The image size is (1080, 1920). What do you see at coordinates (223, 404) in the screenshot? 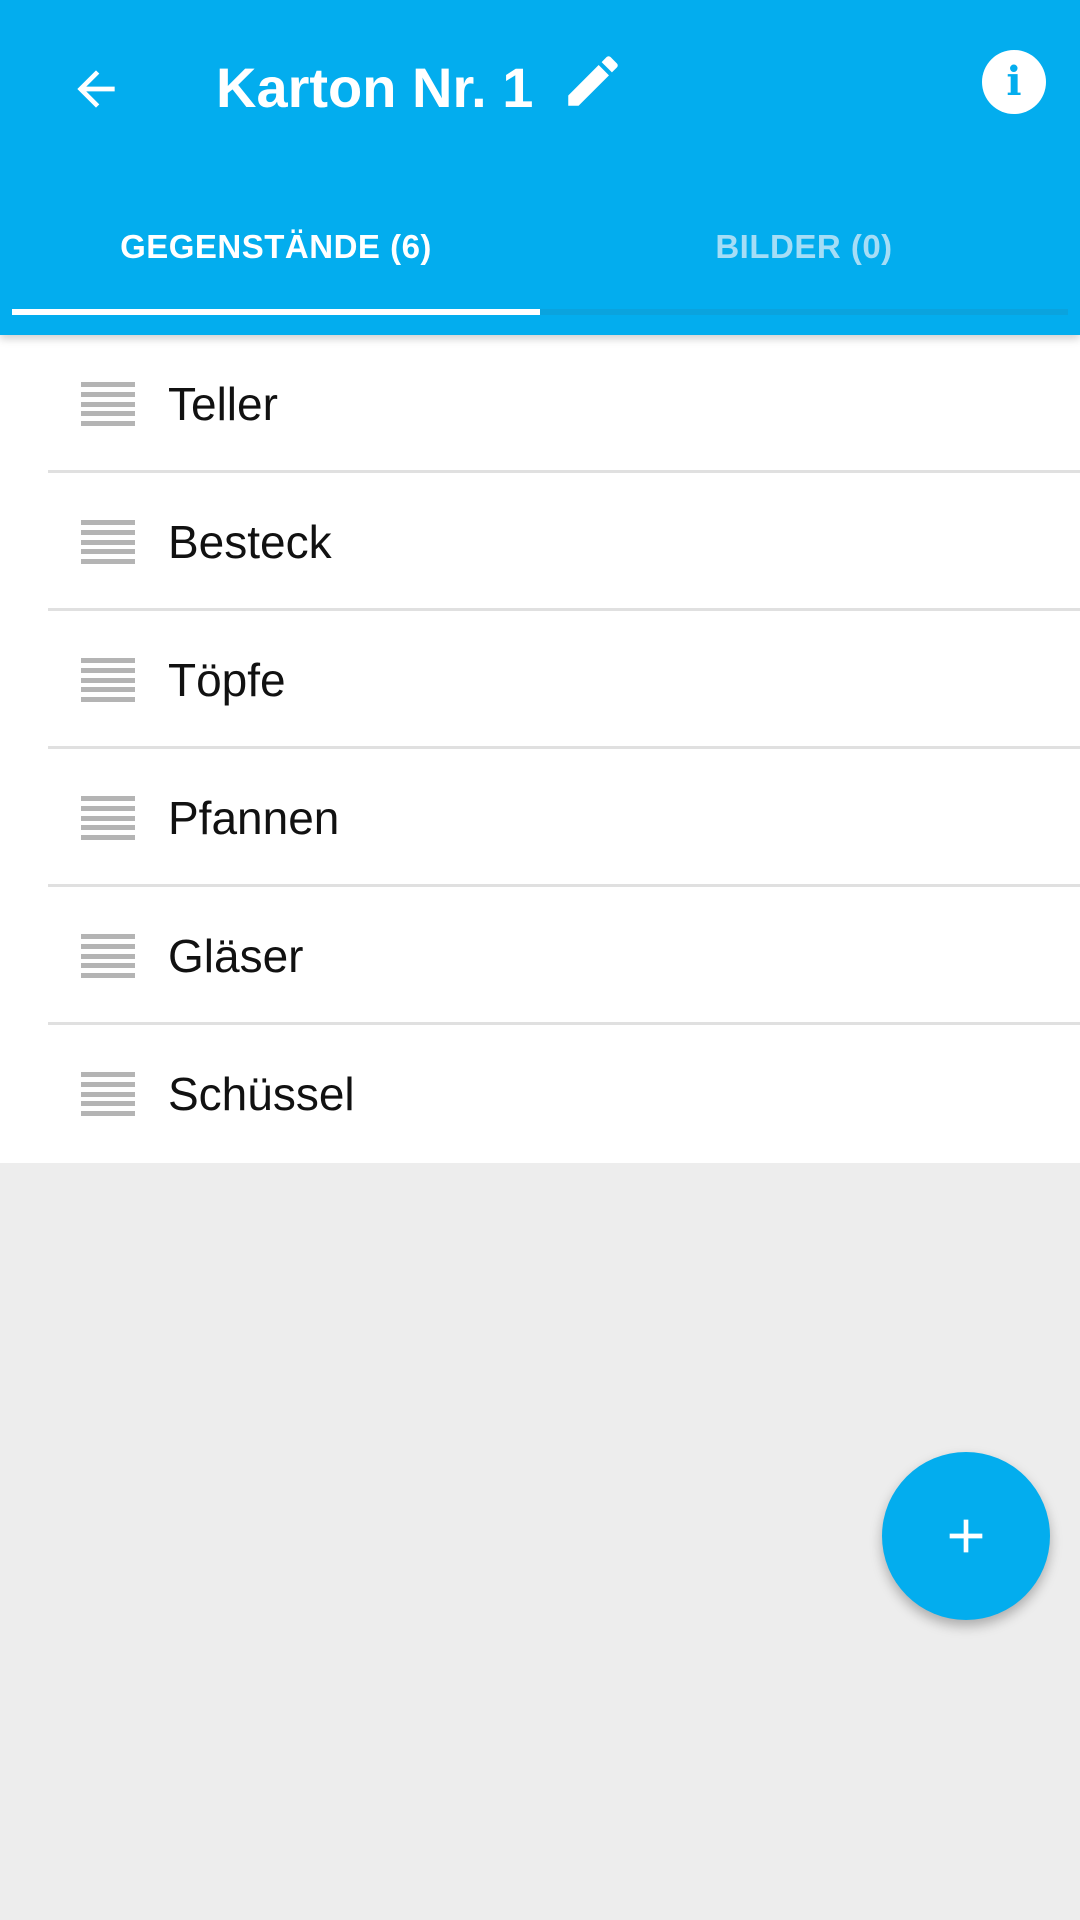
I see `list-item-label: Teller` at bounding box center [223, 404].